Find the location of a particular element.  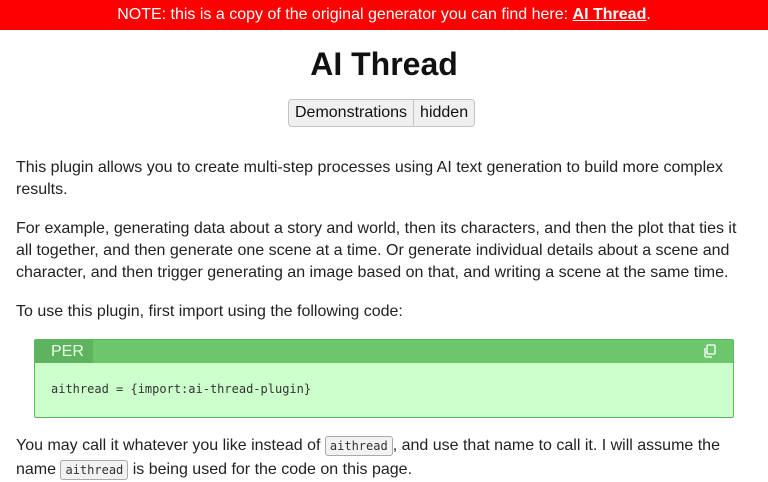

call-text-c: is being used for the code on this page. is located at coordinates (270, 469).